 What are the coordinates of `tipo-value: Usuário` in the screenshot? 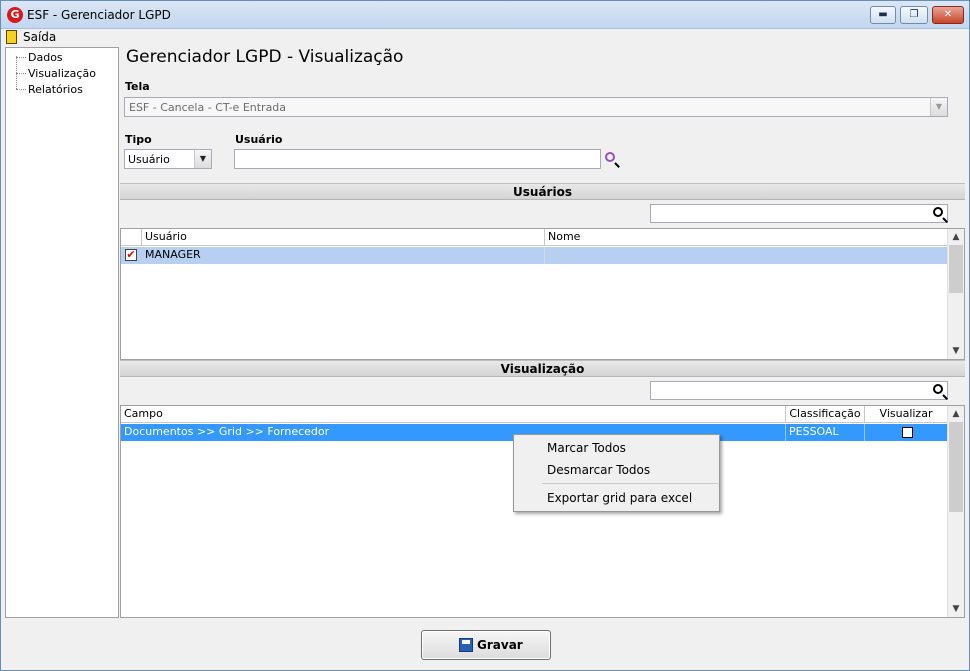 It's located at (149, 159).